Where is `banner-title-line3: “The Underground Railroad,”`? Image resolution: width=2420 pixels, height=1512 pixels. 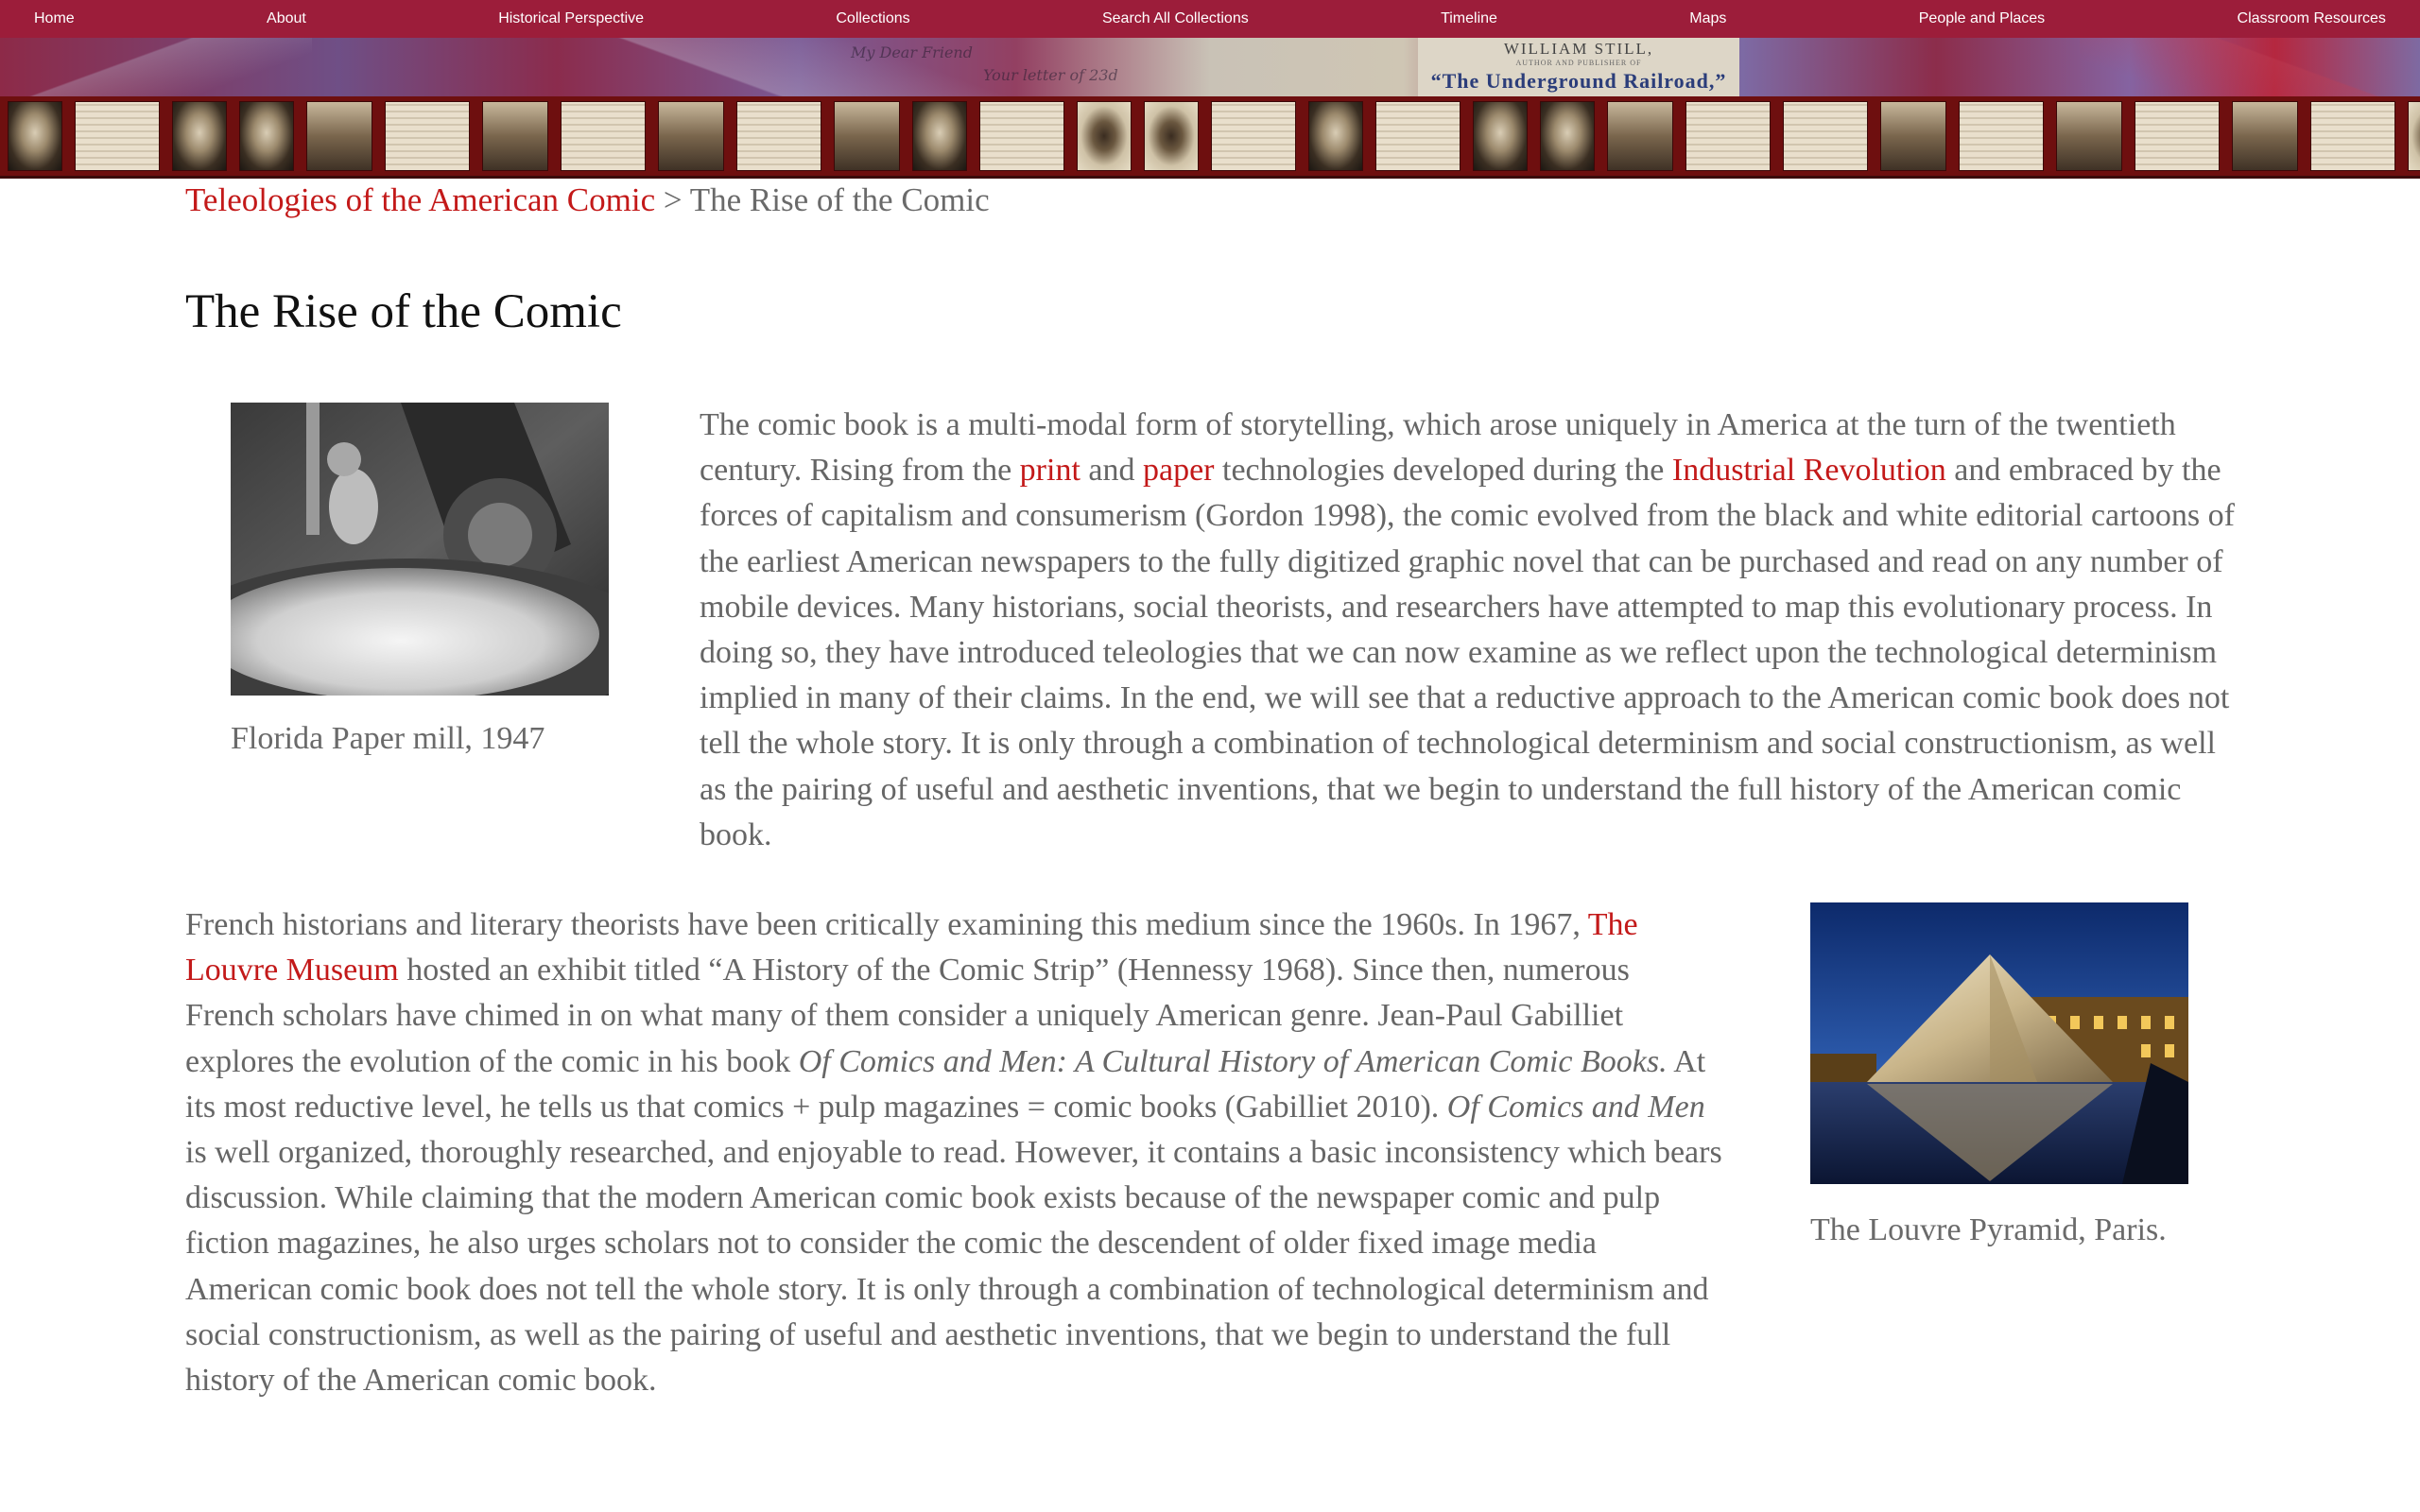
banner-title-line3: “The Underground Railroad,” is located at coordinates (1578, 81).